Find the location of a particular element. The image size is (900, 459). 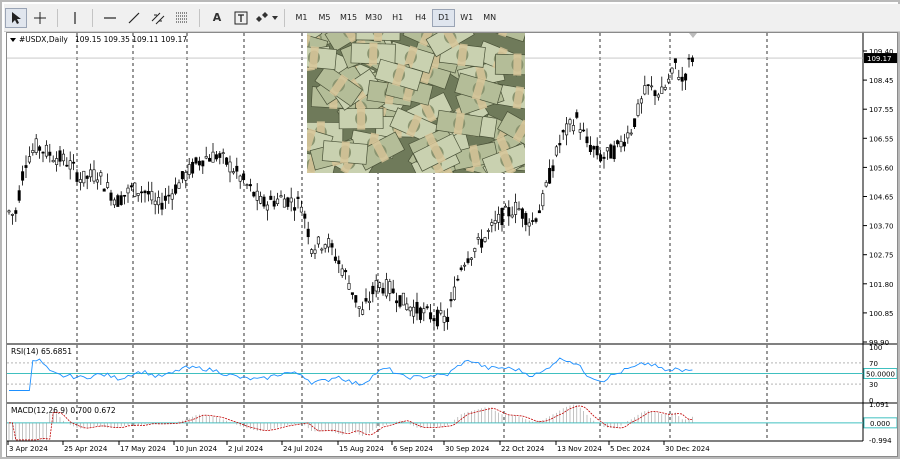

date-label: 25 Apr 2024 is located at coordinates (86, 449).